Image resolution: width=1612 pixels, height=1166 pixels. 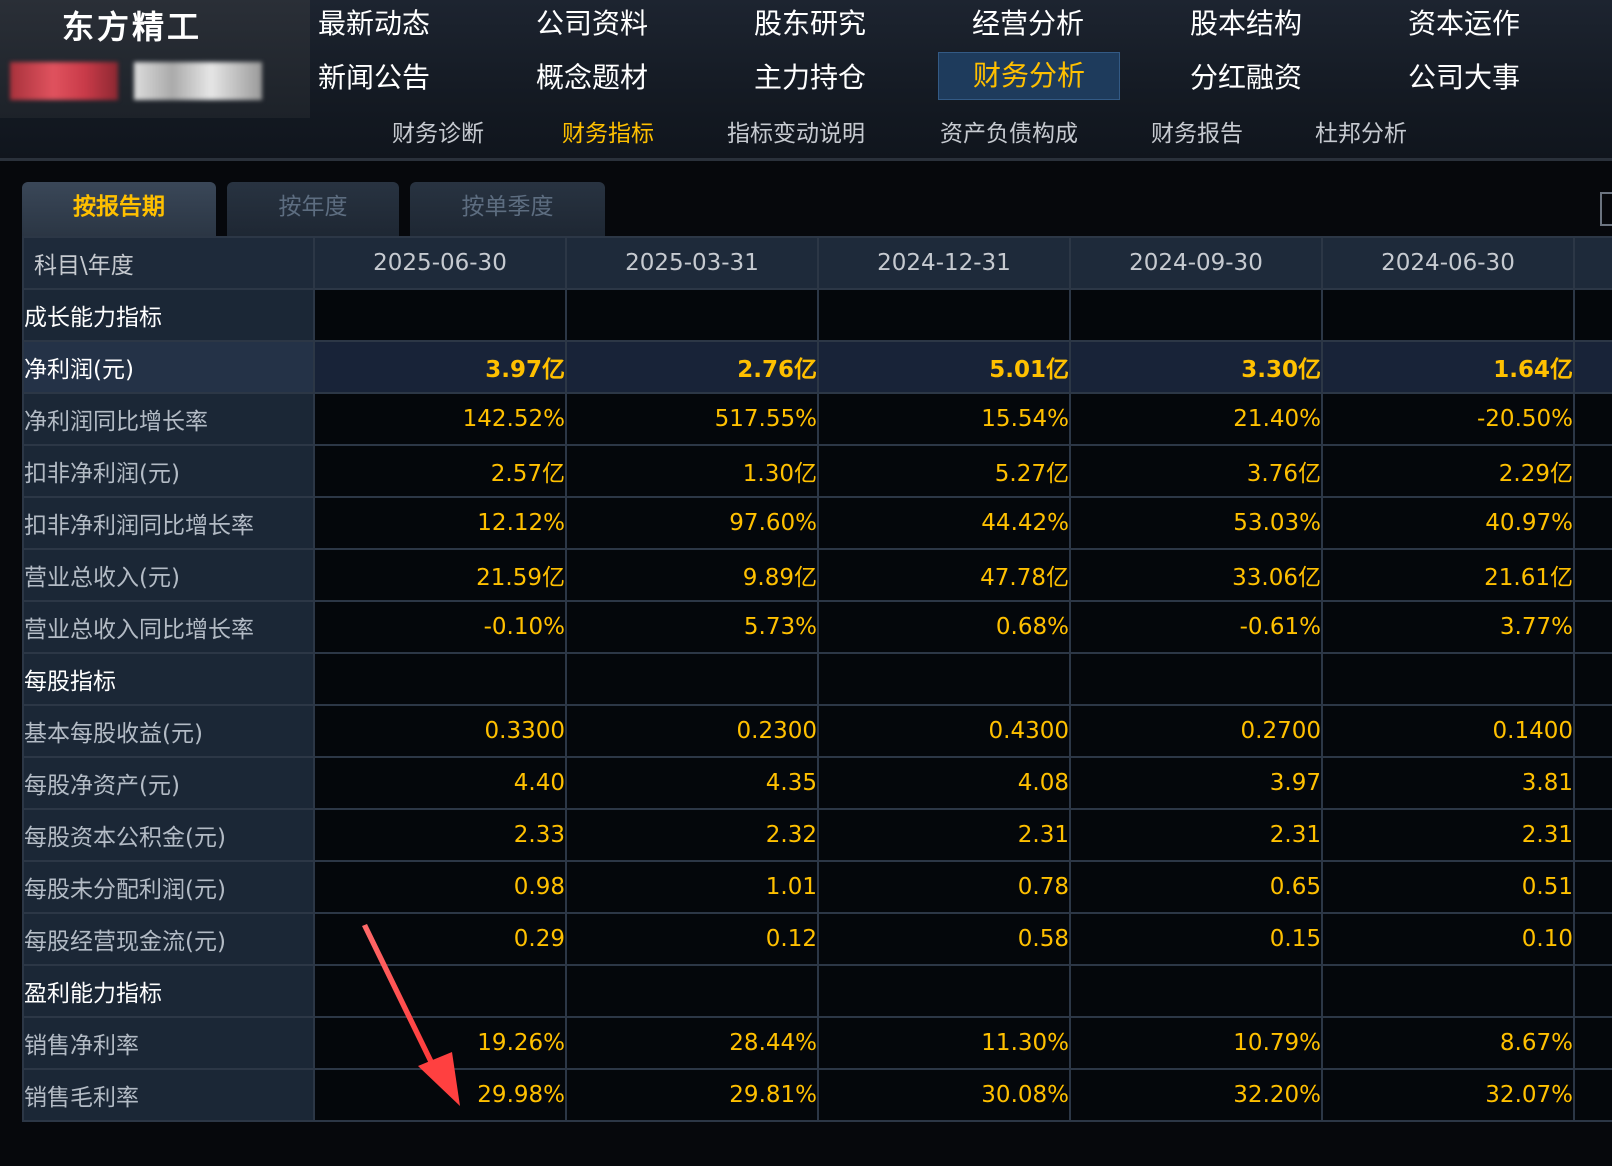 I want to click on value-cell: 29.81%, so click(x=692, y=1095).